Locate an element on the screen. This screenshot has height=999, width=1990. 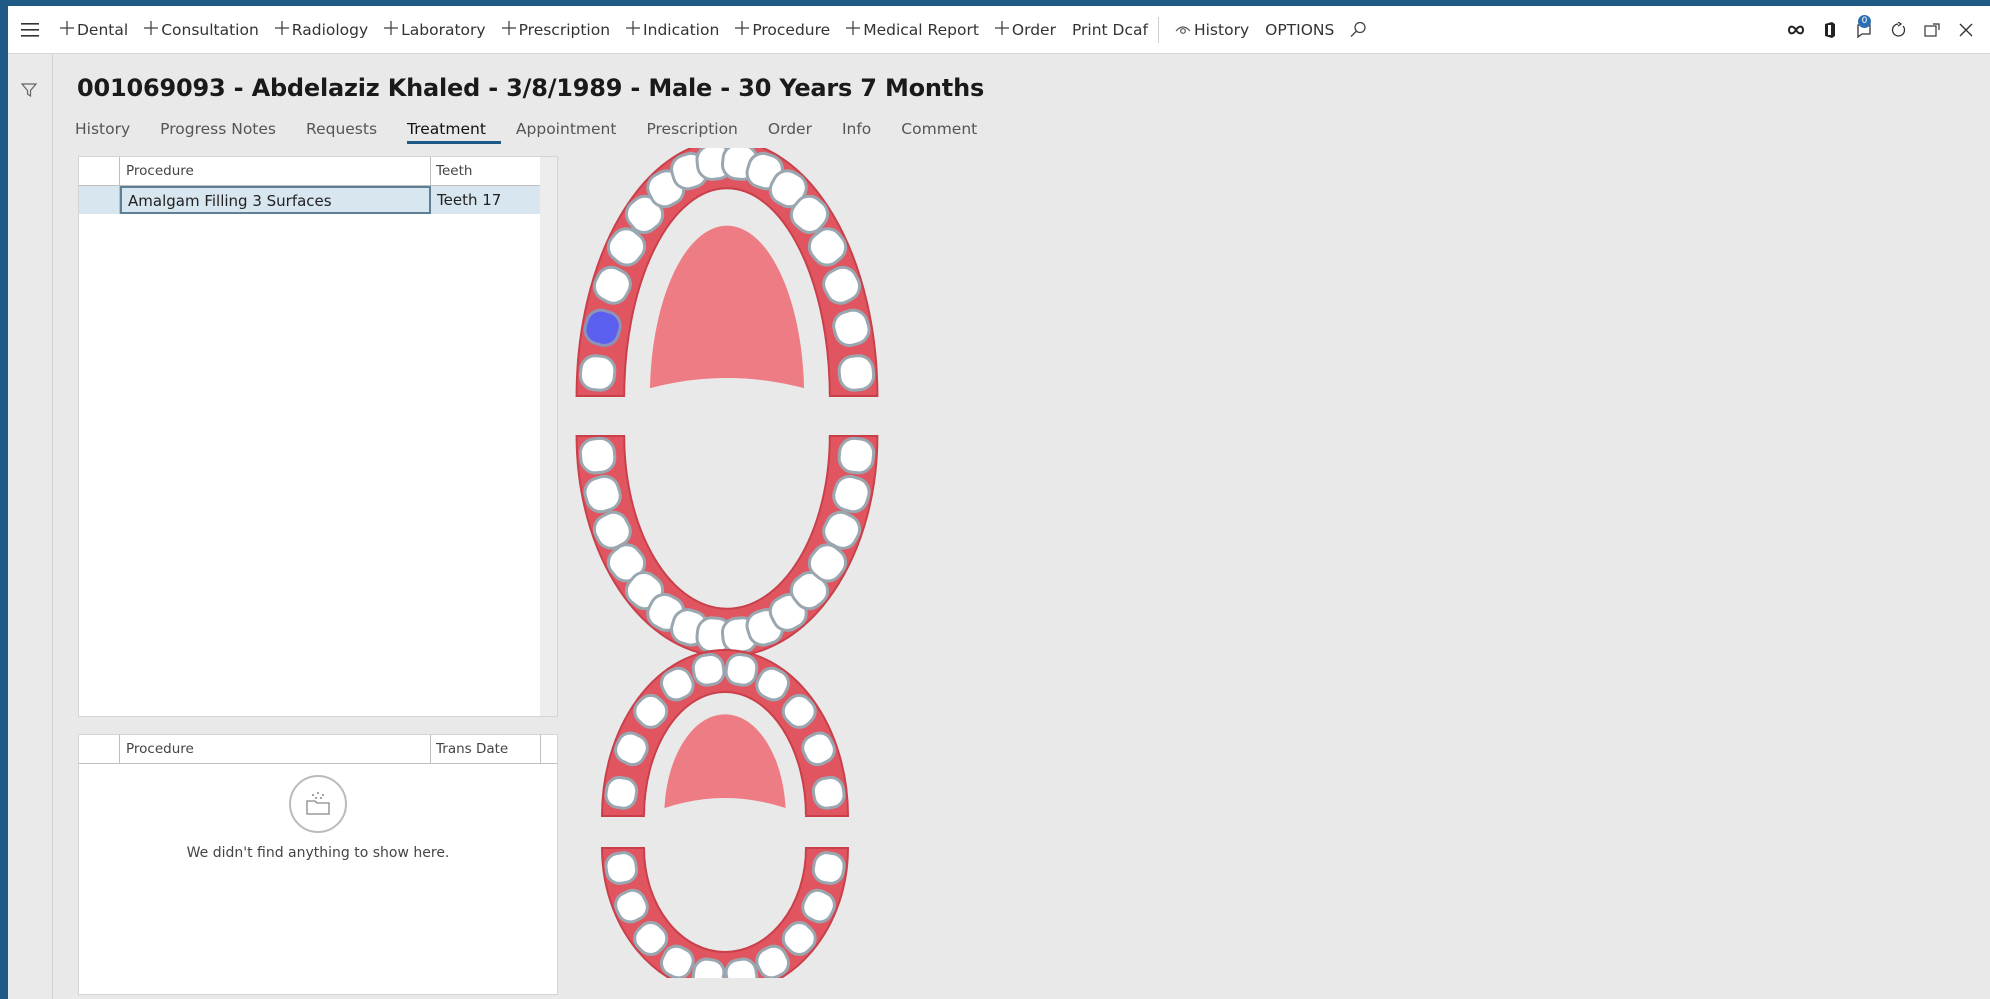
add-laboratory-button: Laboratory is located at coordinates (434, 29).